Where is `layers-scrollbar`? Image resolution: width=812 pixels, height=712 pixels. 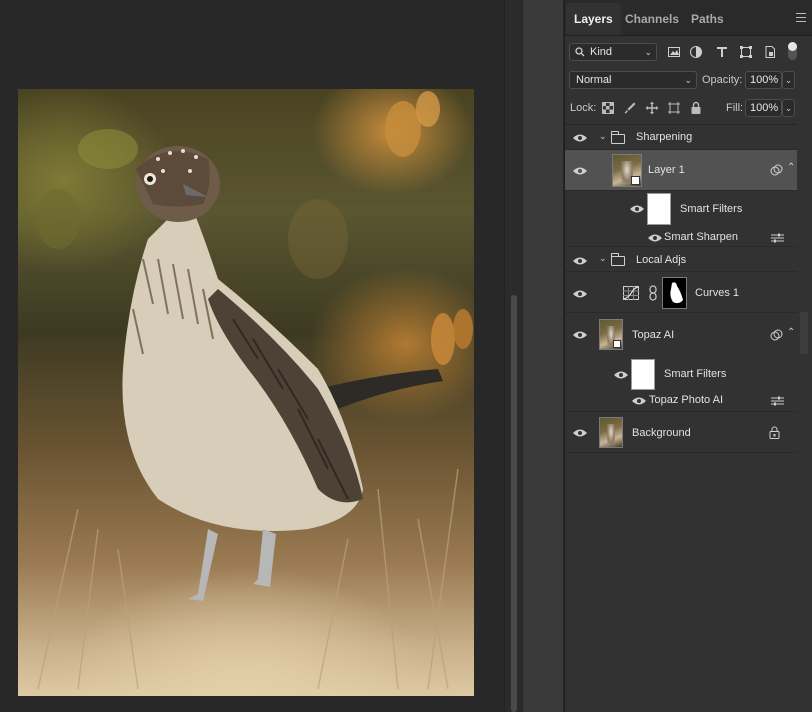
layers-scrollbar is located at coordinates (804, 416).